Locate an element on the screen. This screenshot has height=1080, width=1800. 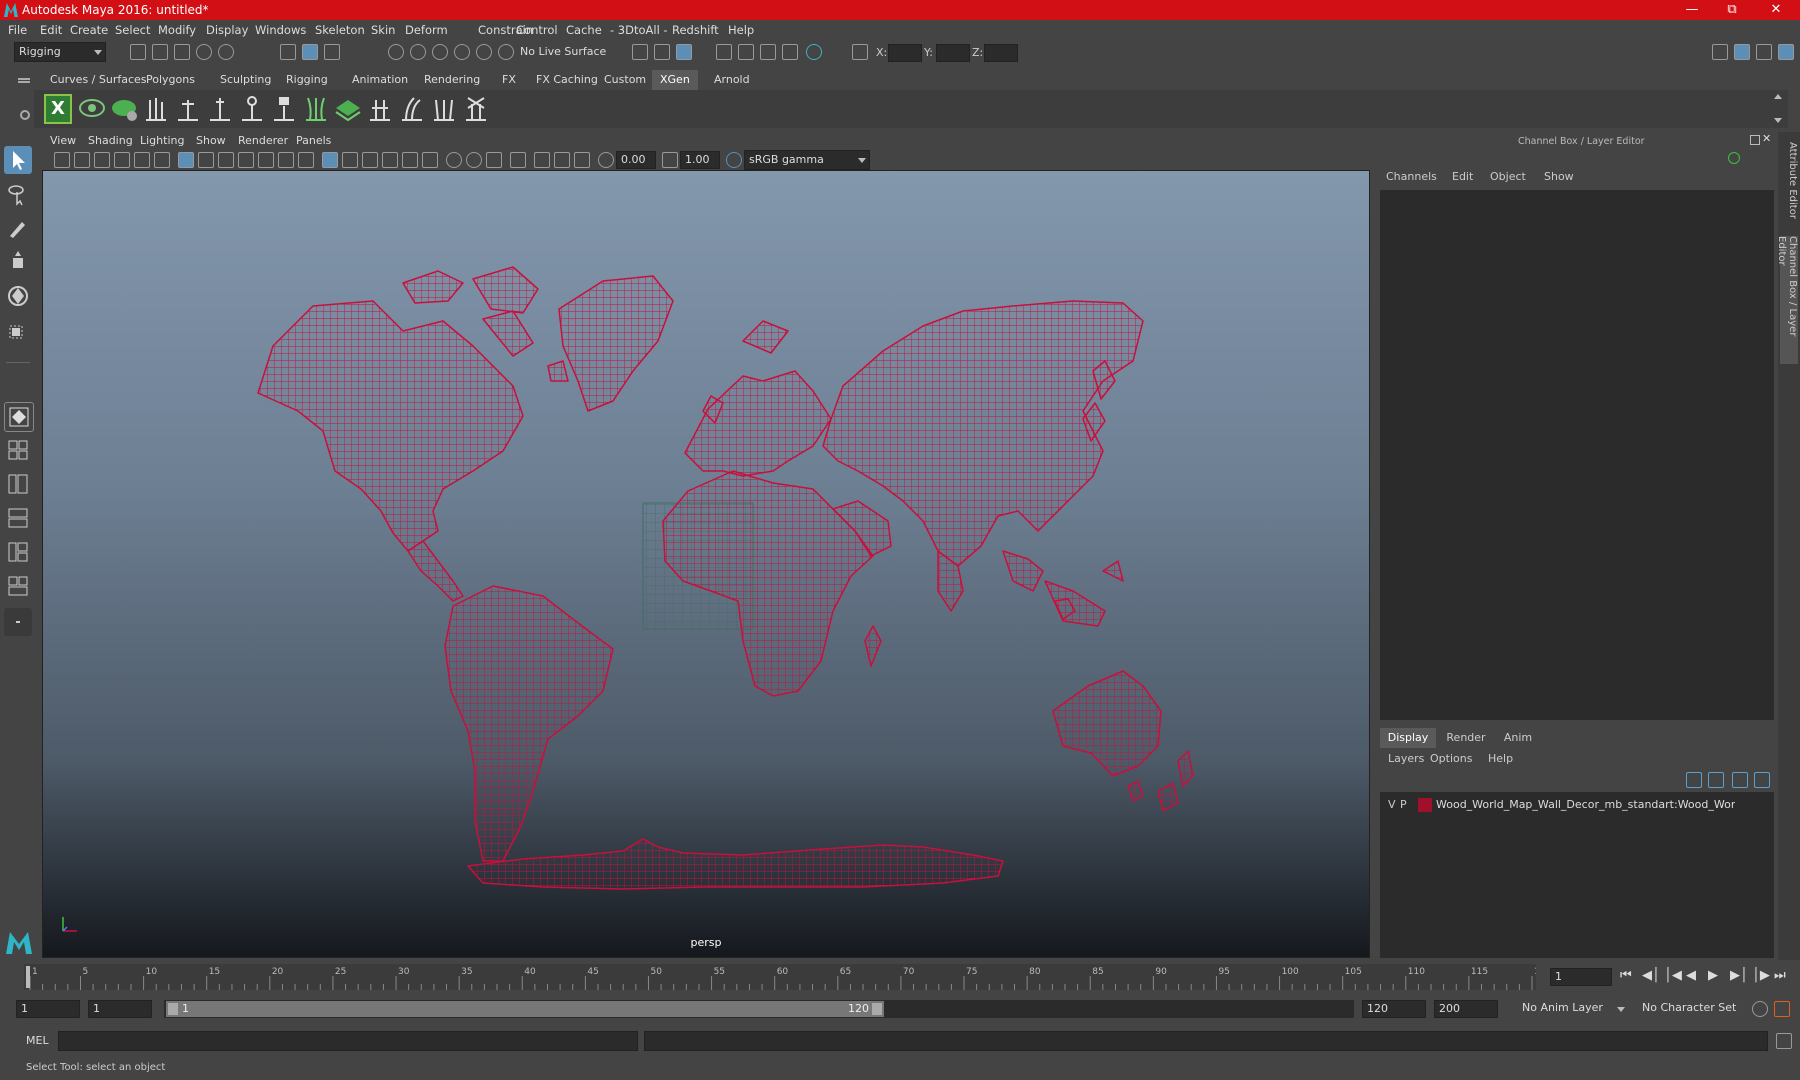
select-component-icon is located at coordinates (332, 52).